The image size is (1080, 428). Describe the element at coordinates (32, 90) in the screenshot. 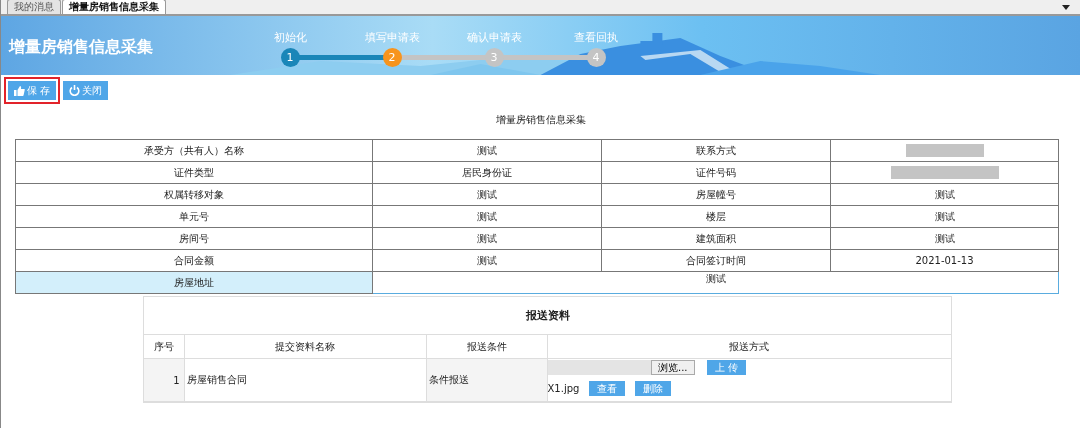

I see `save-button: 保 存` at that location.